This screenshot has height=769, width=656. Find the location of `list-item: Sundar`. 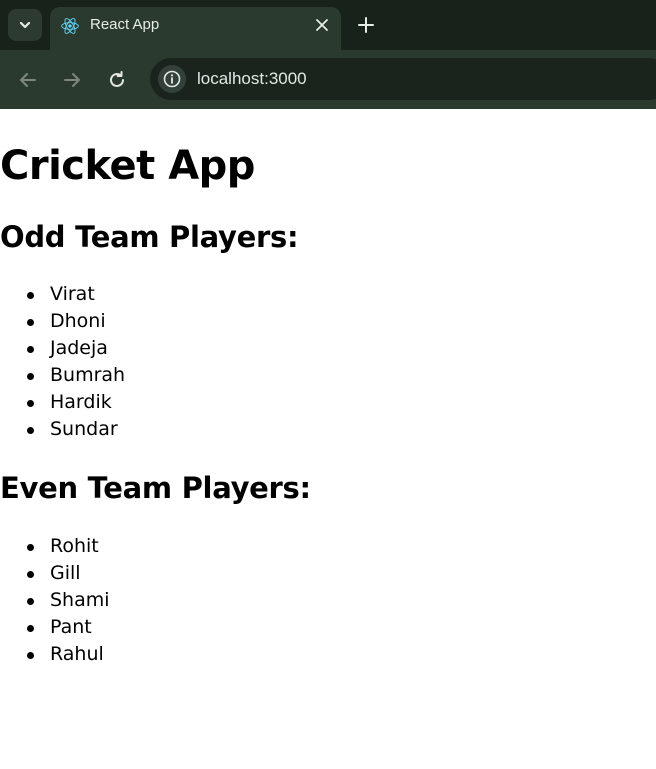

list-item: Sundar is located at coordinates (62, 429).